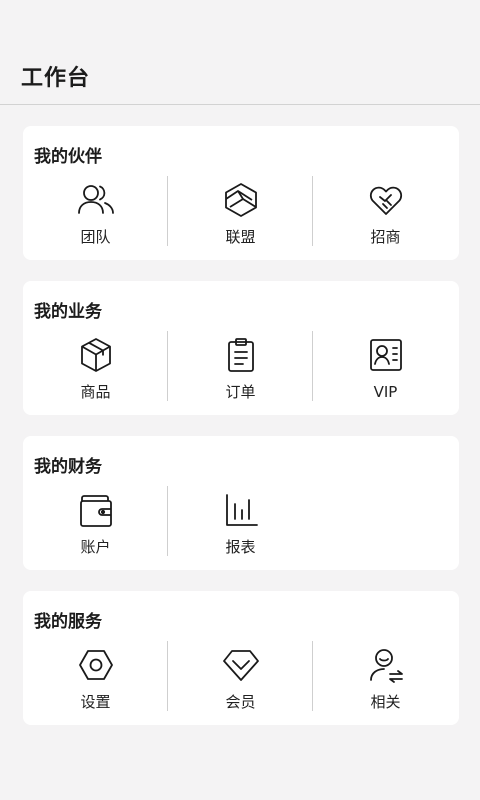 The image size is (480, 800). I want to click on item-recruit: 招商, so click(385, 212).